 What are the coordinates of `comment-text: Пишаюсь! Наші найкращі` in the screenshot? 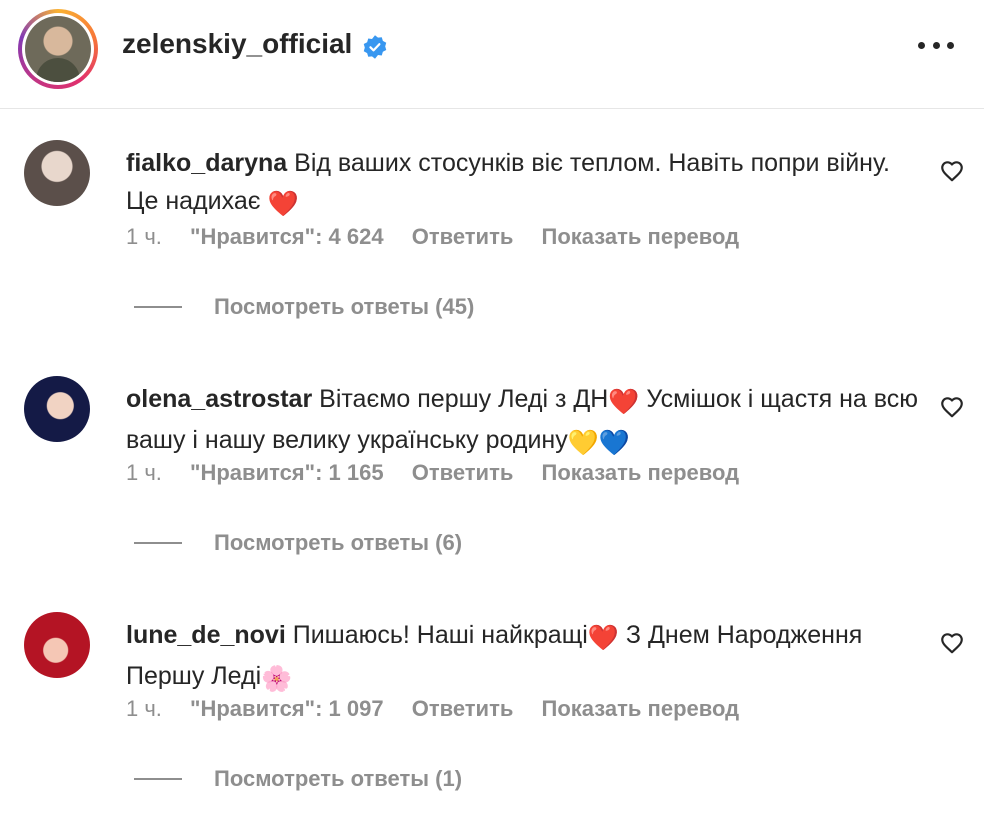 It's located at (440, 635).